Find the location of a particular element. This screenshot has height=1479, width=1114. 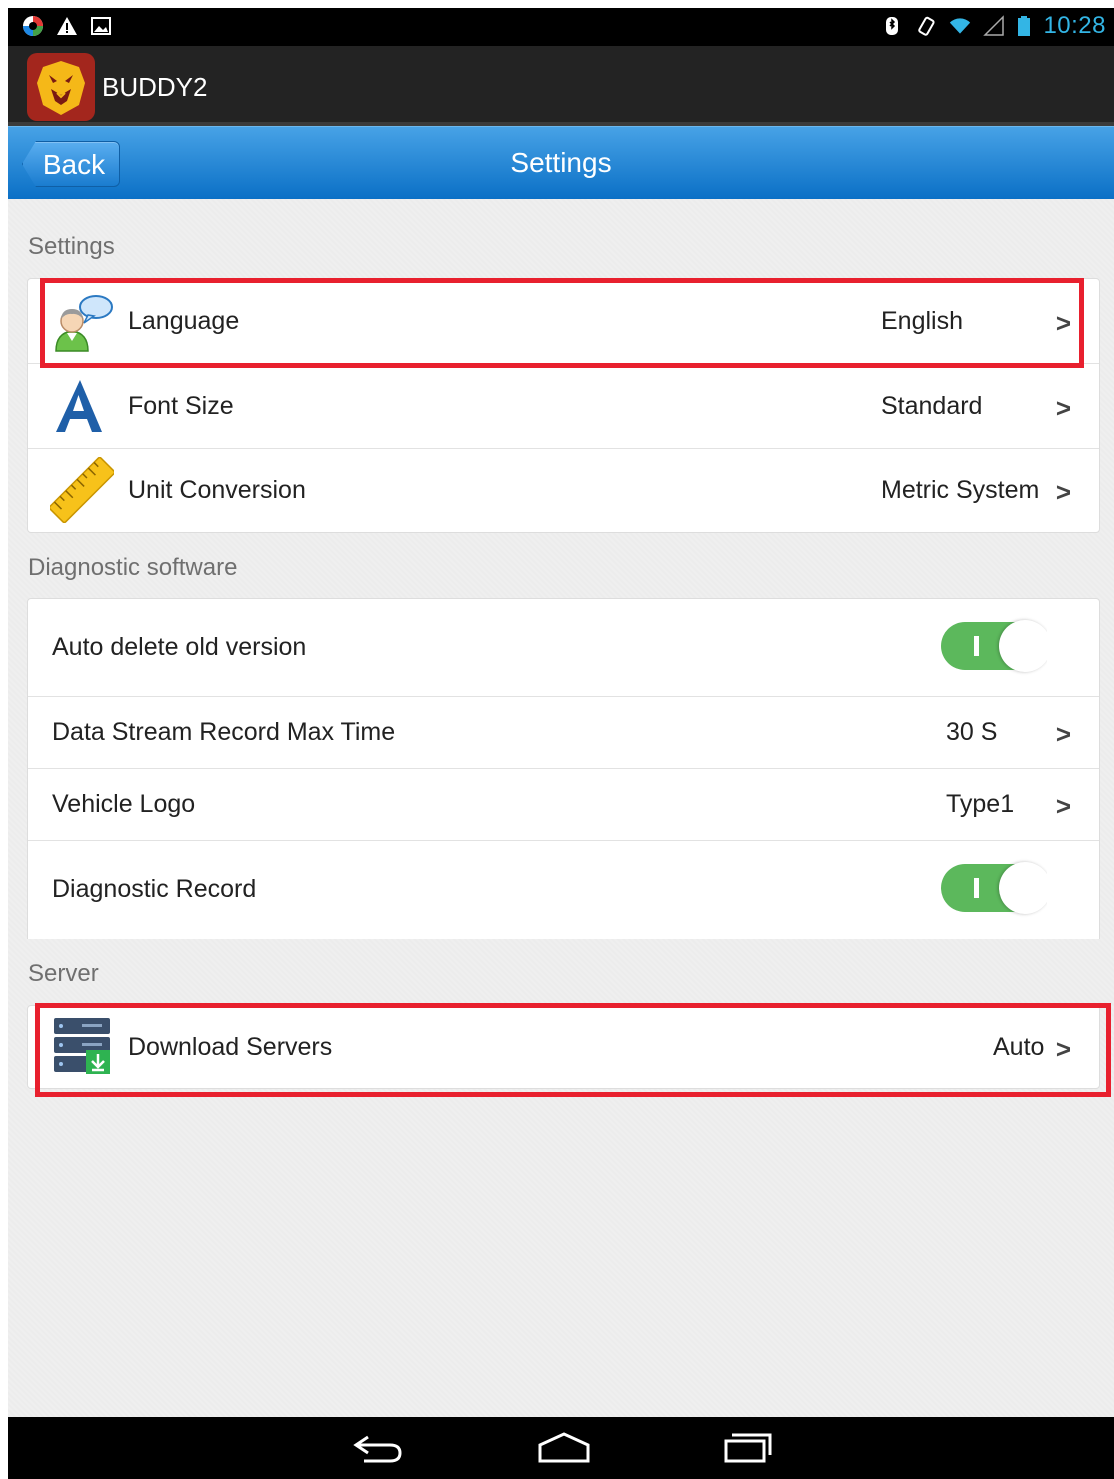

download-servers-value: Auto is located at coordinates (1019, 1047).